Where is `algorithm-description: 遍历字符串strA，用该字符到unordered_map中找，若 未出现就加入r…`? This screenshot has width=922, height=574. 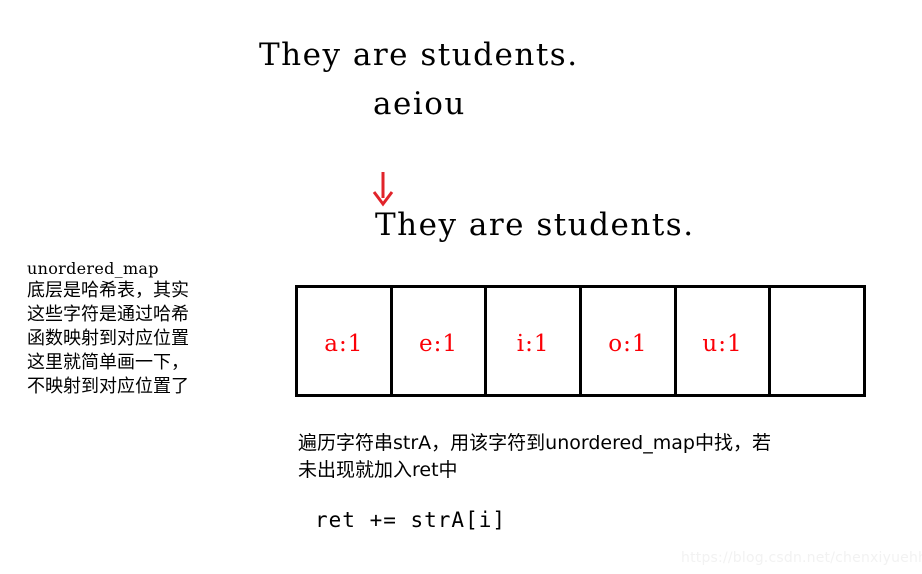
algorithm-description: 遍历字符串strA，用该字符到unordered_map中找，若 未出现就加入r… is located at coordinates (588, 457).